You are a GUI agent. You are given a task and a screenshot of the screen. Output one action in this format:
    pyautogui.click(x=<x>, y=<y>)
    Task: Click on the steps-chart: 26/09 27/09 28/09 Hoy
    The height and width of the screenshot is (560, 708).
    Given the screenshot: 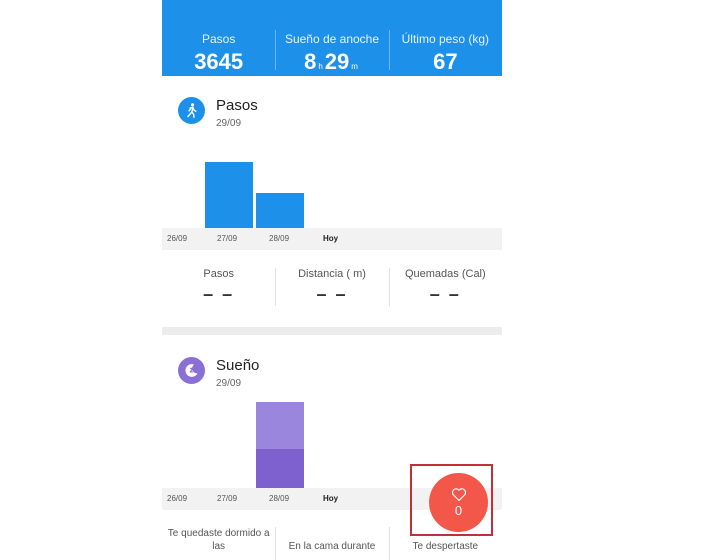 What is the action you would take?
    pyautogui.click(x=332, y=199)
    